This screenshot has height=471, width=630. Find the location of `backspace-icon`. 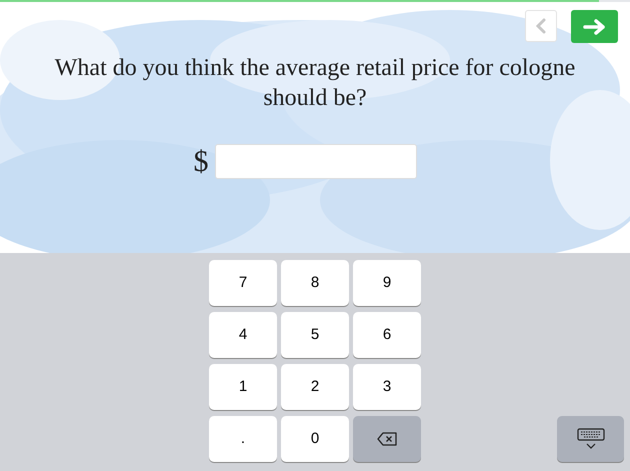

backspace-icon is located at coordinates (387, 439).